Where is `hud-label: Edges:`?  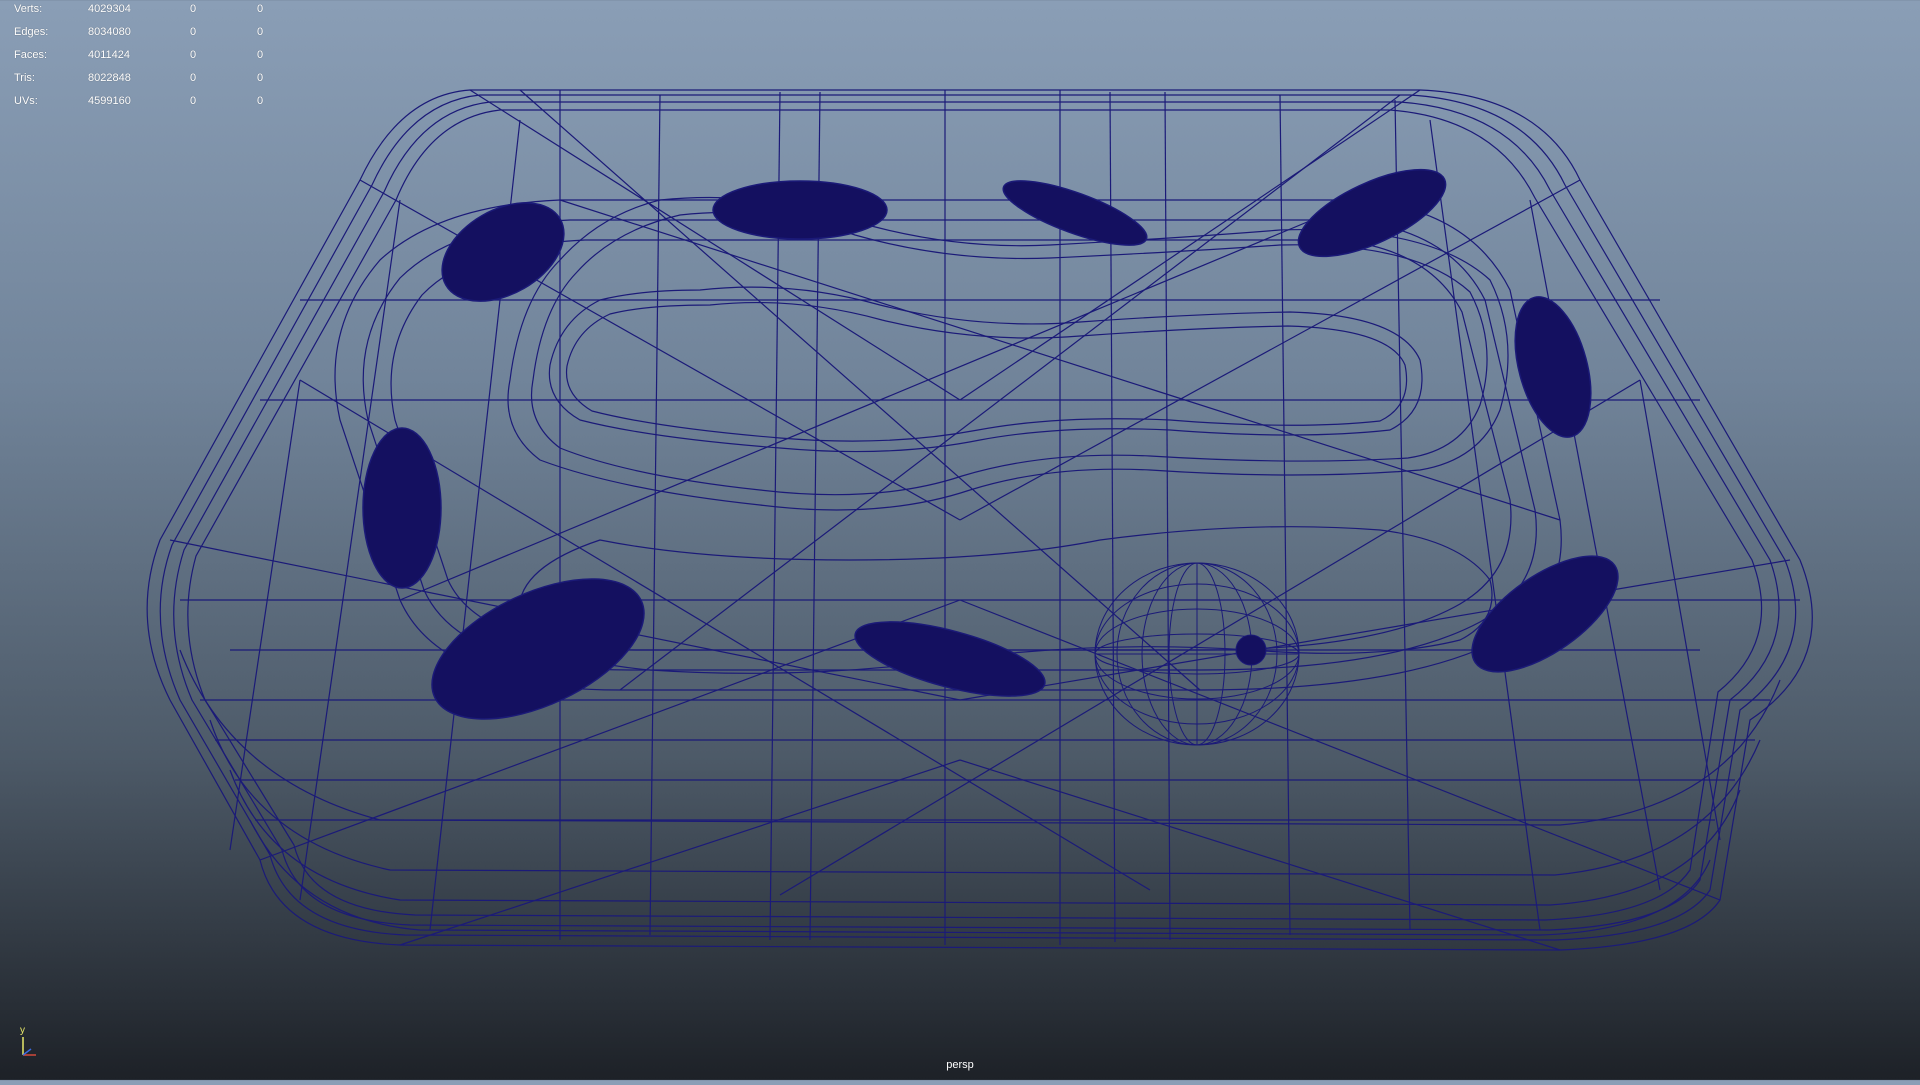 hud-label: Edges: is located at coordinates (31, 32).